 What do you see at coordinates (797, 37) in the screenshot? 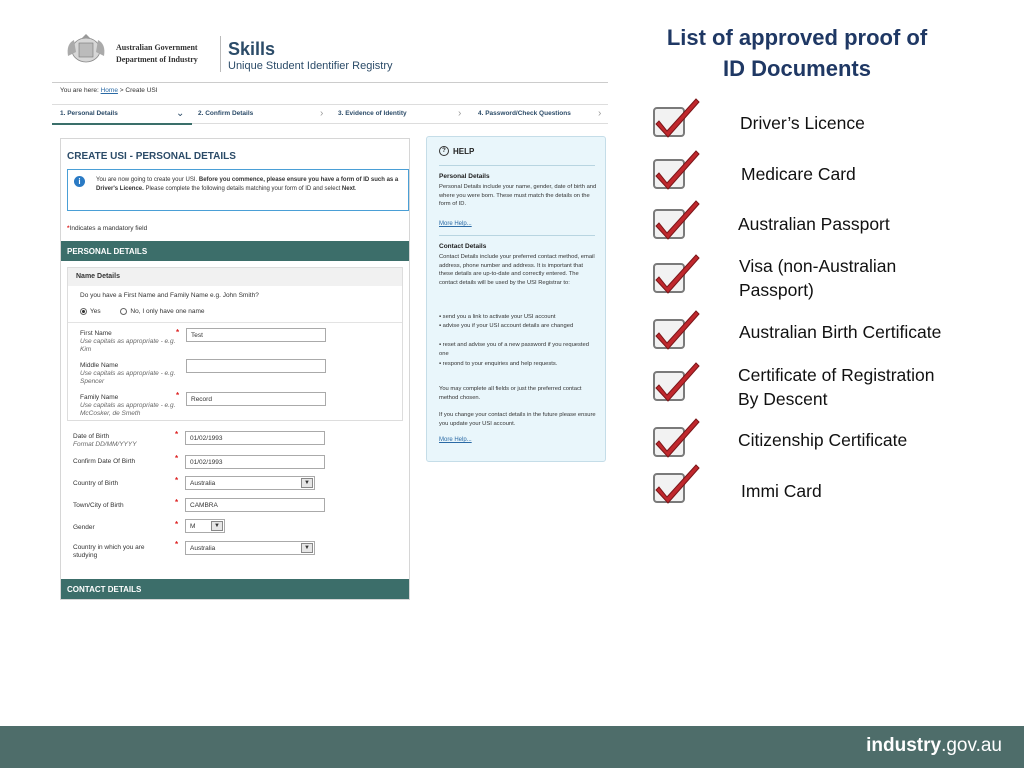
I see `list-title-line-1: List of approved proof of` at bounding box center [797, 37].